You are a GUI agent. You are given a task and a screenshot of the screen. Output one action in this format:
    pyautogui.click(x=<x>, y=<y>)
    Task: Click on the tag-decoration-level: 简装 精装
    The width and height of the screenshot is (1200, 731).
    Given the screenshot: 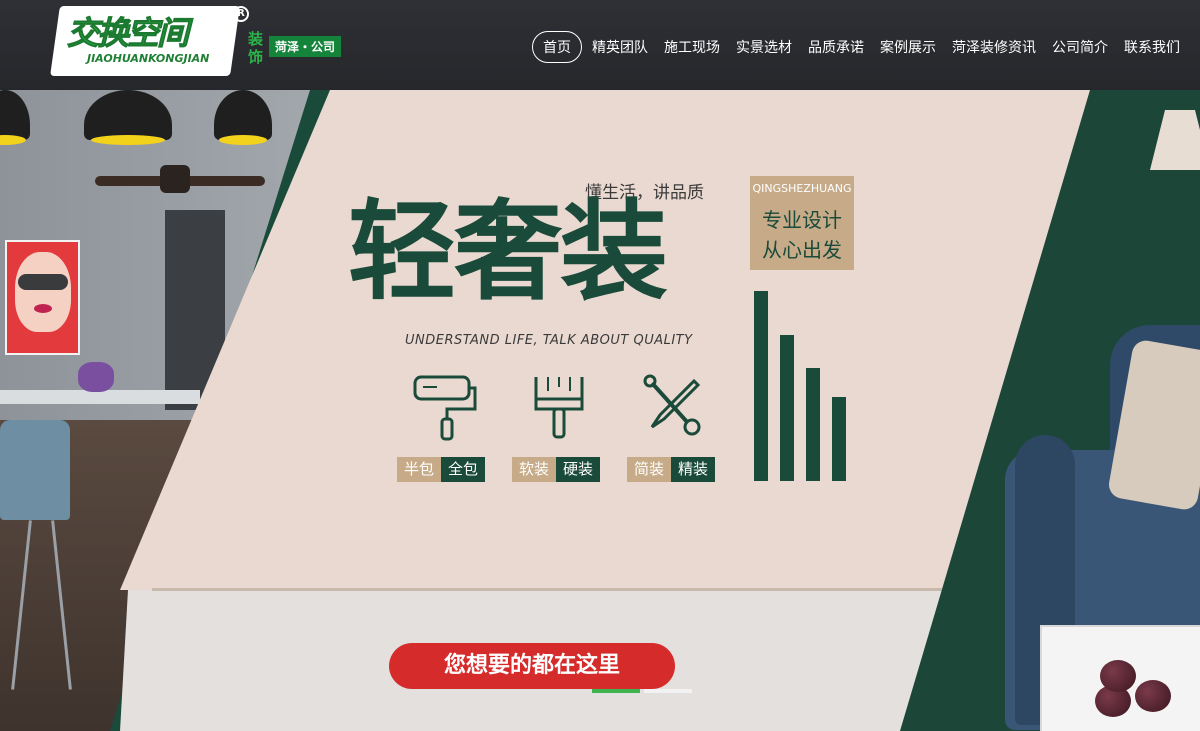 What is the action you would take?
    pyautogui.click(x=671, y=469)
    